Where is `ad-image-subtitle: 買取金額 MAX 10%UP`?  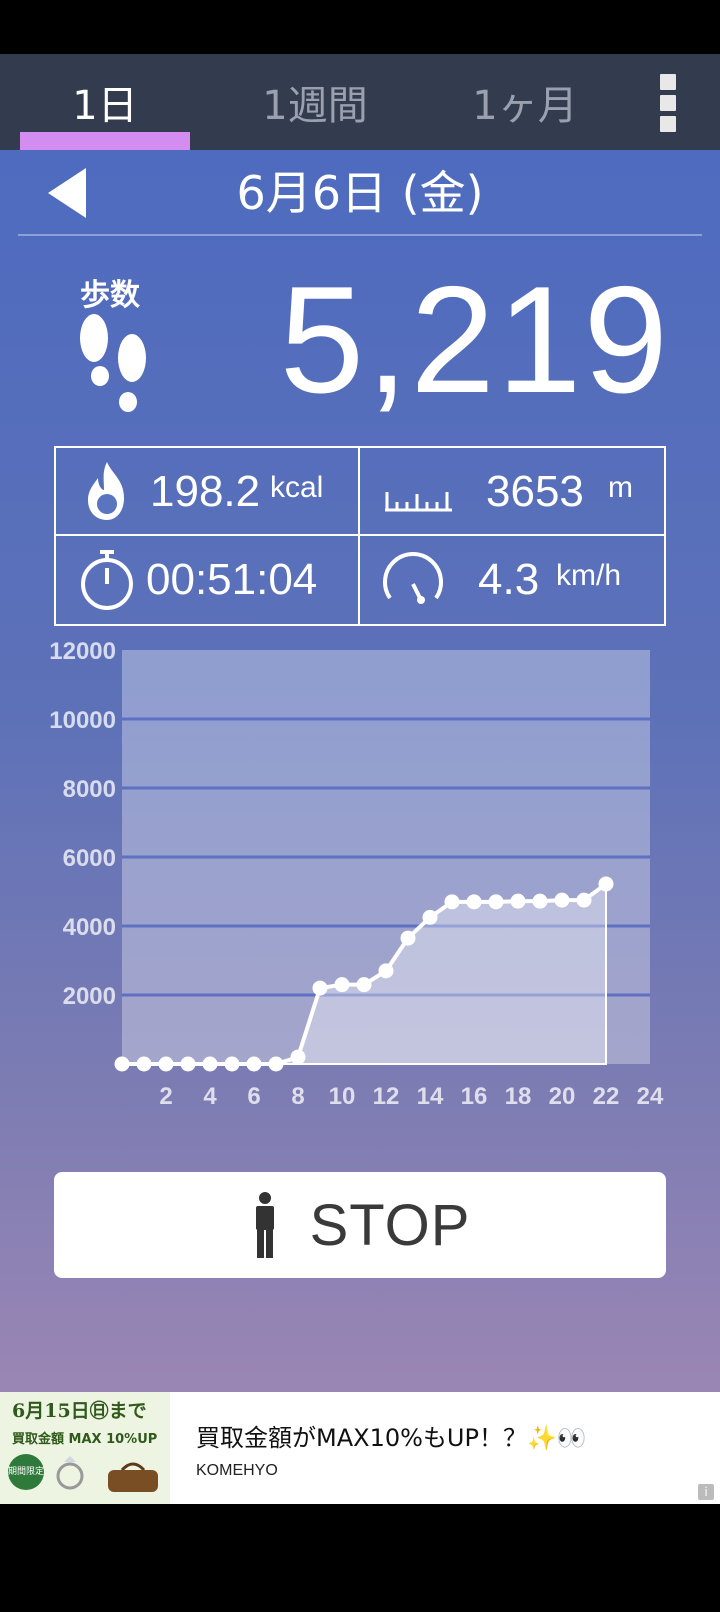 ad-image-subtitle: 買取金額 MAX 10%UP is located at coordinates (85, 1439).